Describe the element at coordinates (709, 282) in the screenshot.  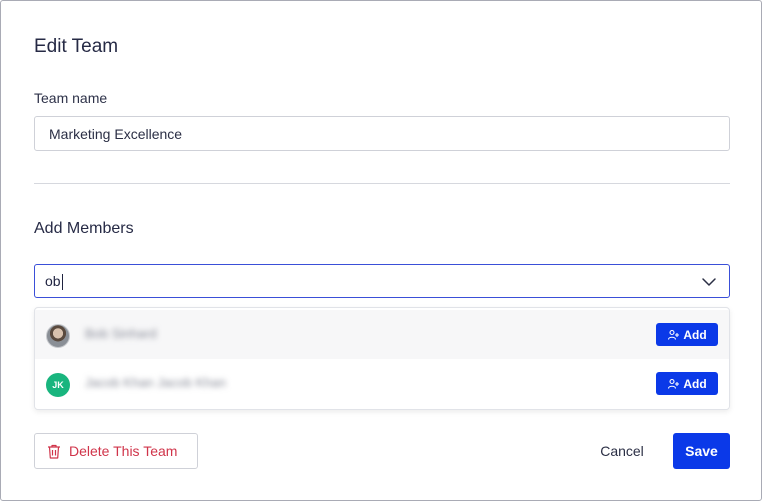
I see `chevron-down-icon` at that location.